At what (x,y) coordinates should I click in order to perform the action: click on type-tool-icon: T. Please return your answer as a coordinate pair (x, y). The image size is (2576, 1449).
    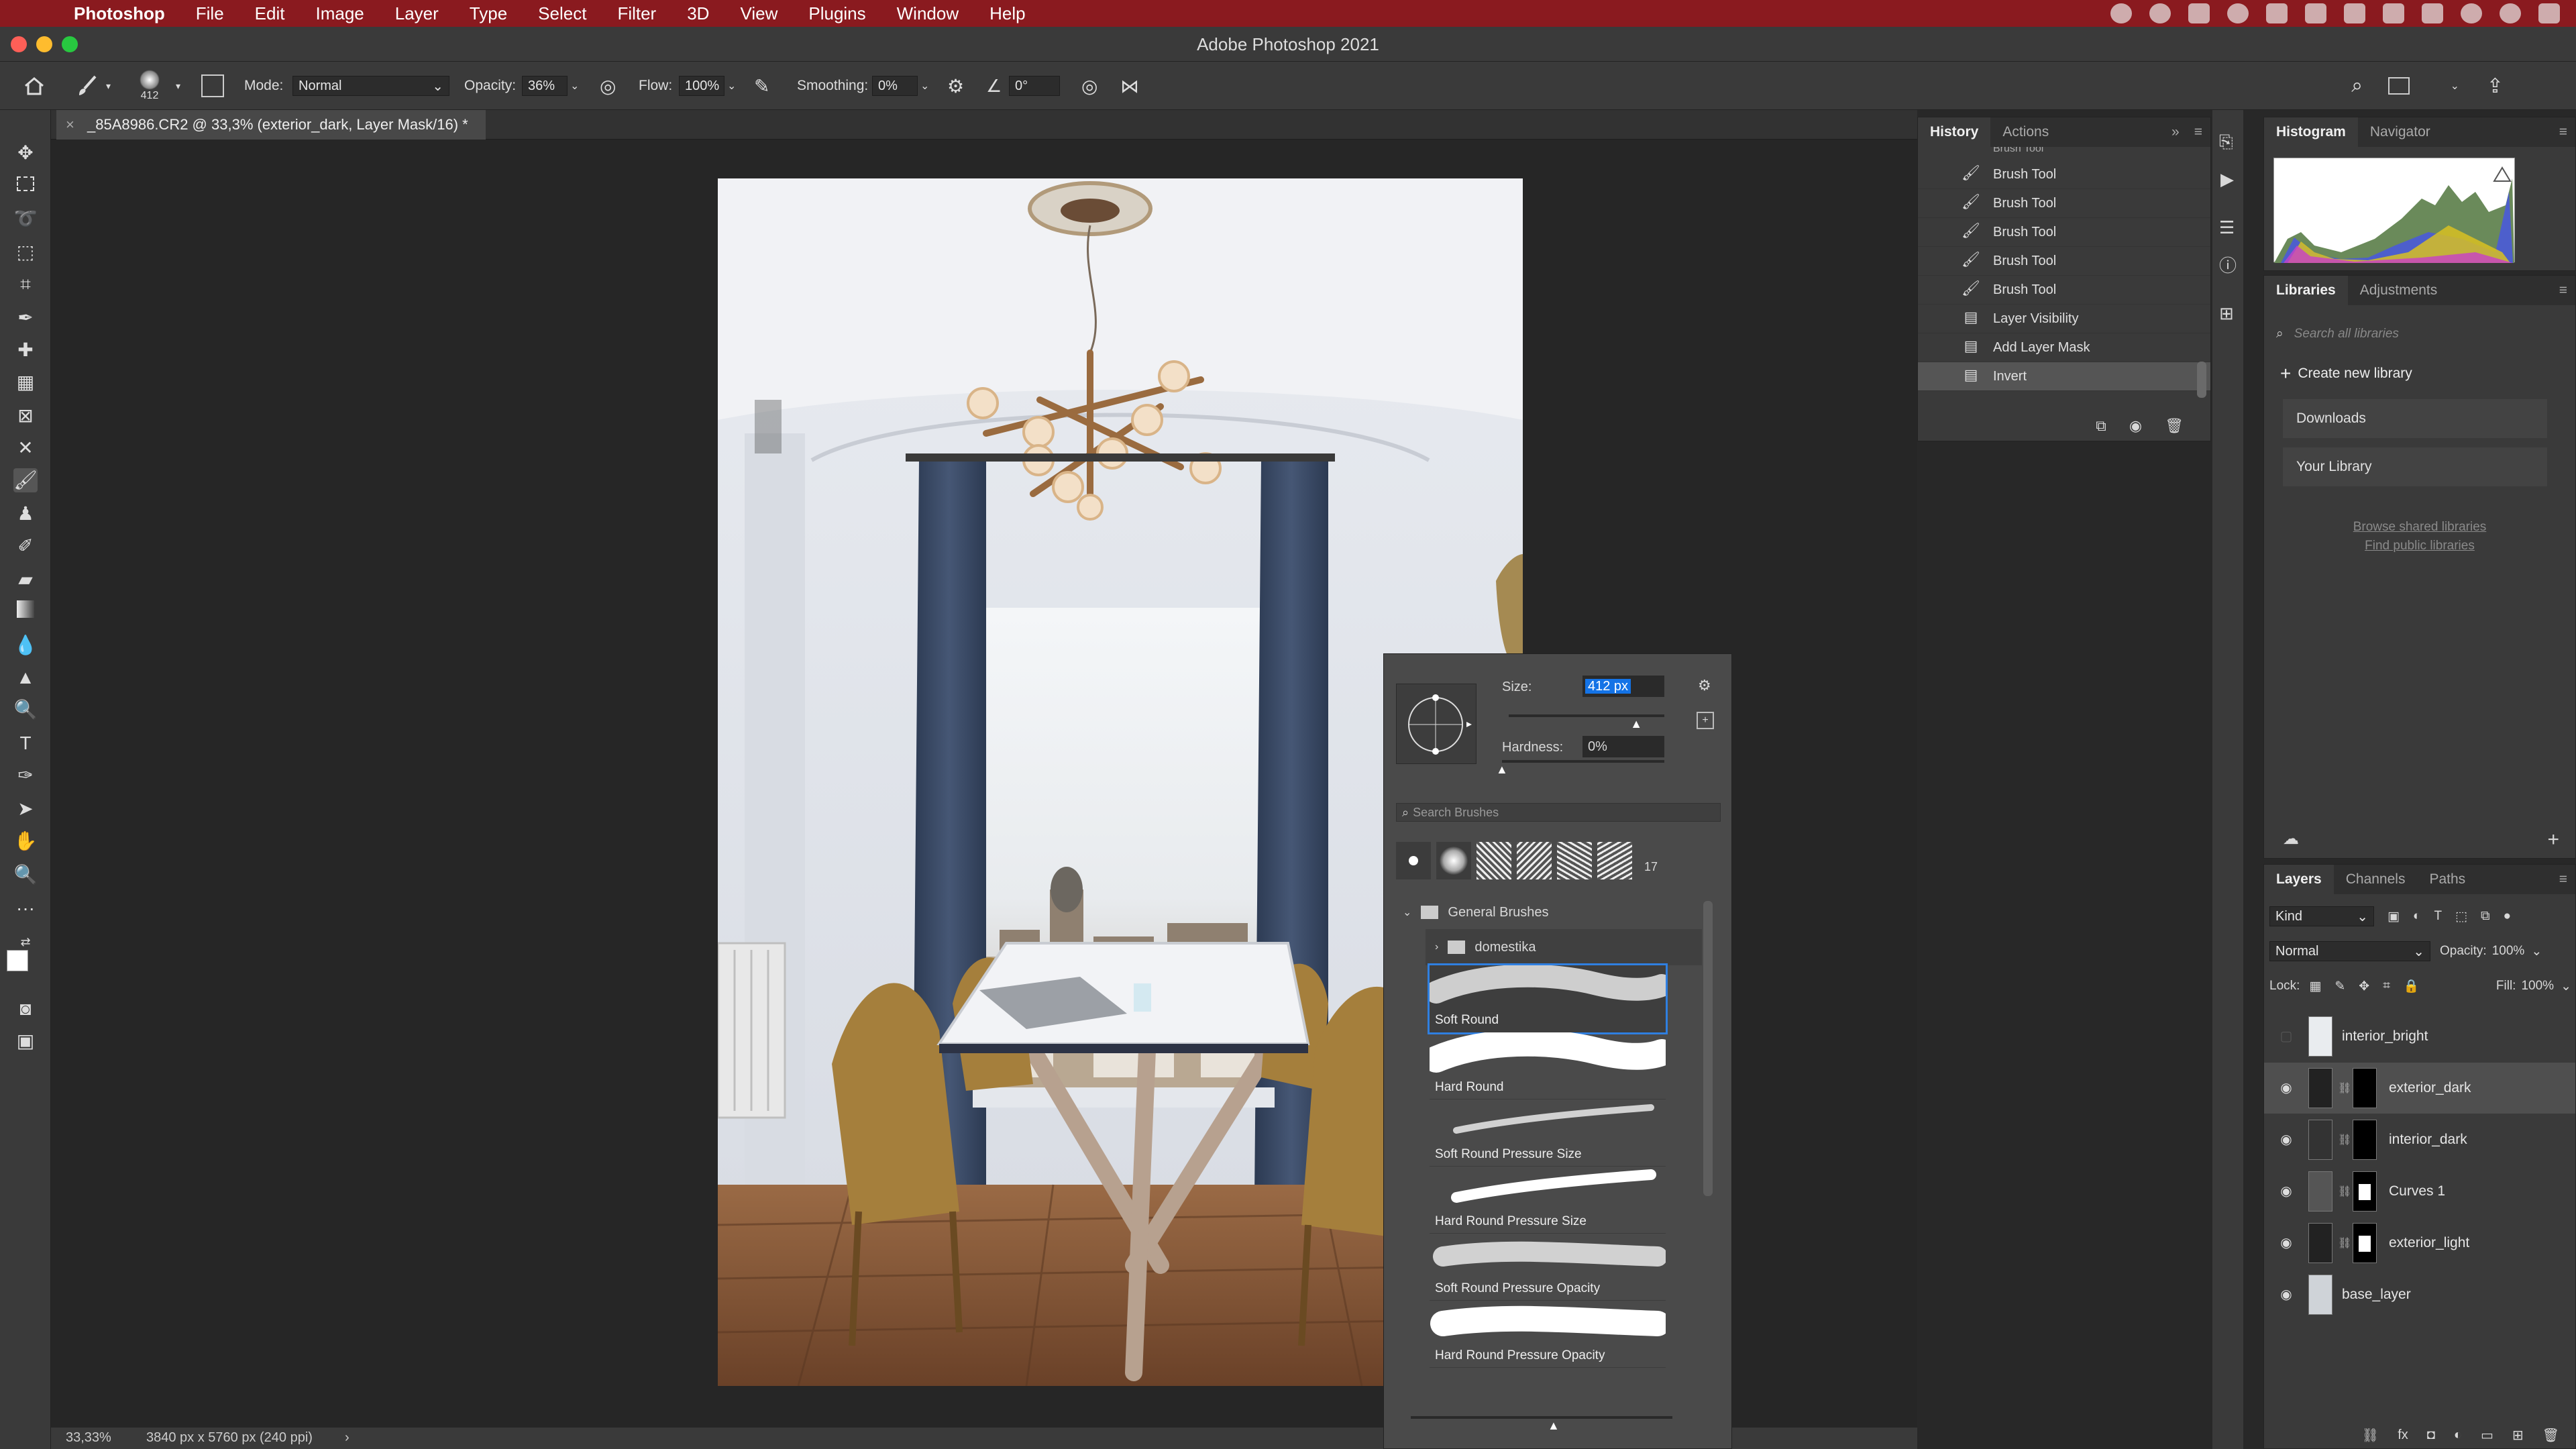
    Looking at the image, I should click on (25, 743).